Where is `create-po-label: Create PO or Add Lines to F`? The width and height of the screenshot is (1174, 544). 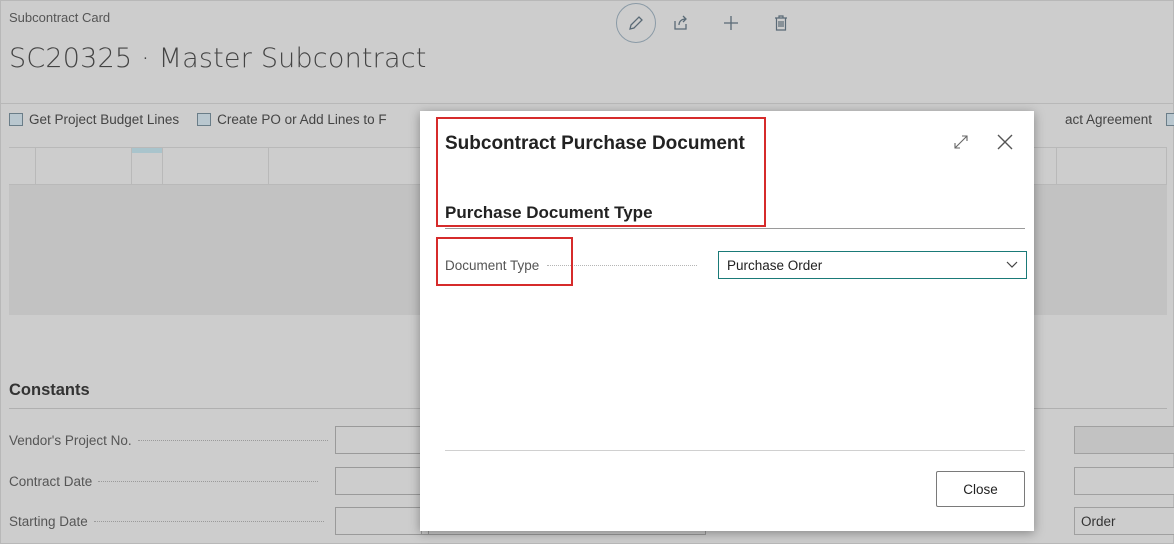
create-po-label: Create PO or Add Lines to F is located at coordinates (302, 119).